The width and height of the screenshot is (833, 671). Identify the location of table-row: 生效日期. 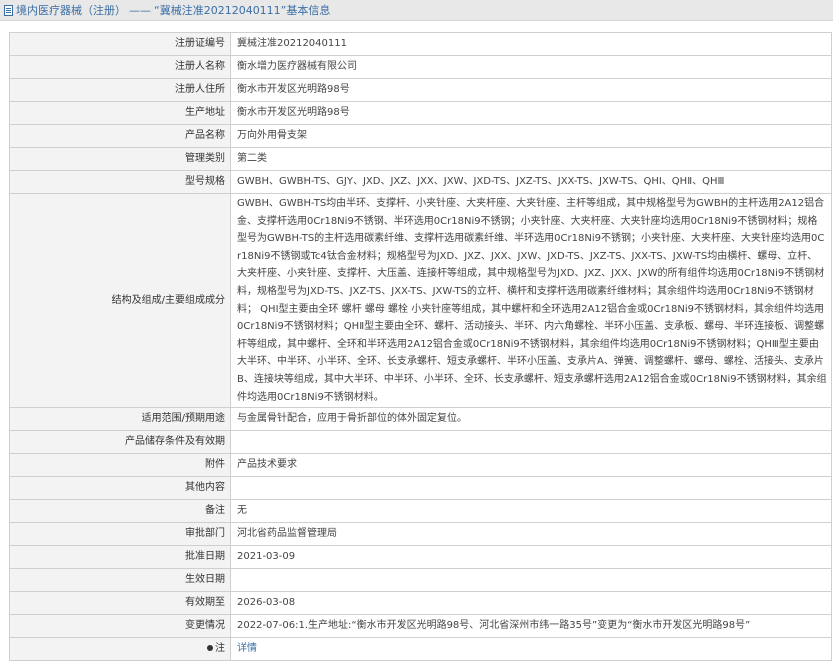
(420, 580).